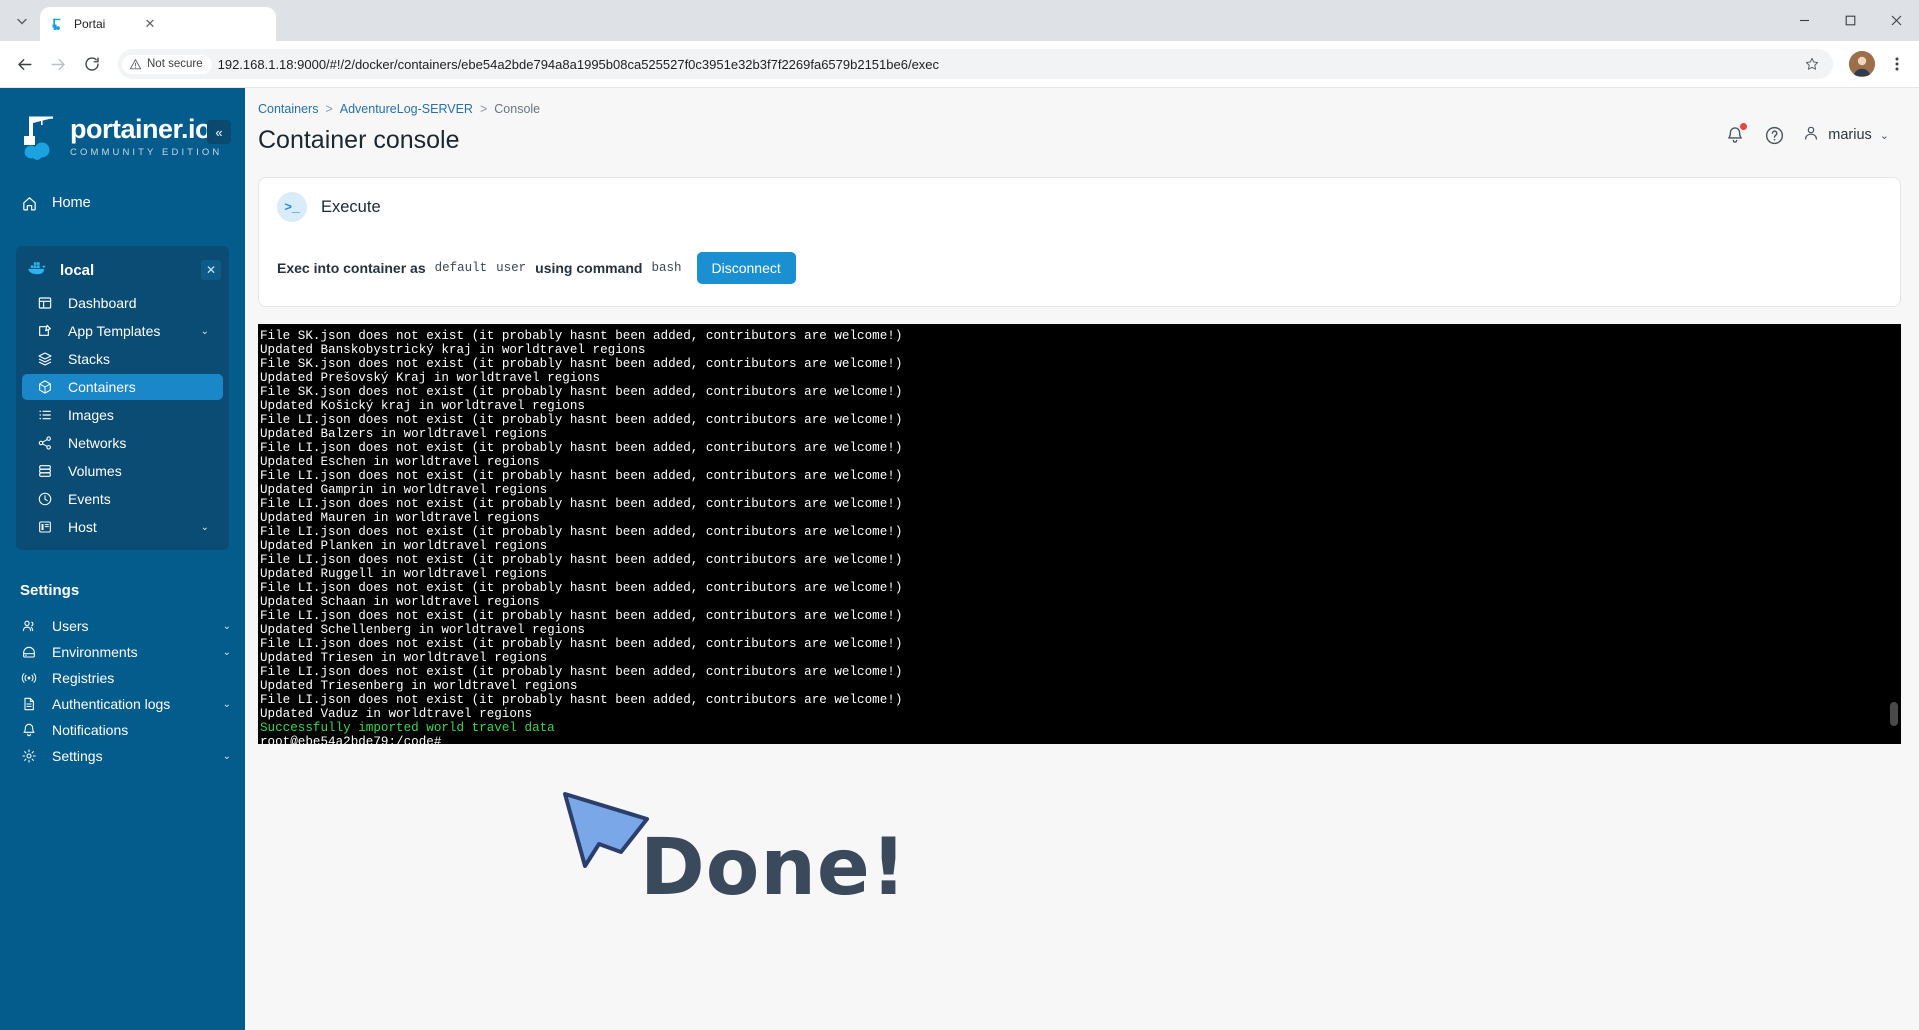  I want to click on window-minimize-button, so click(1804, 20).